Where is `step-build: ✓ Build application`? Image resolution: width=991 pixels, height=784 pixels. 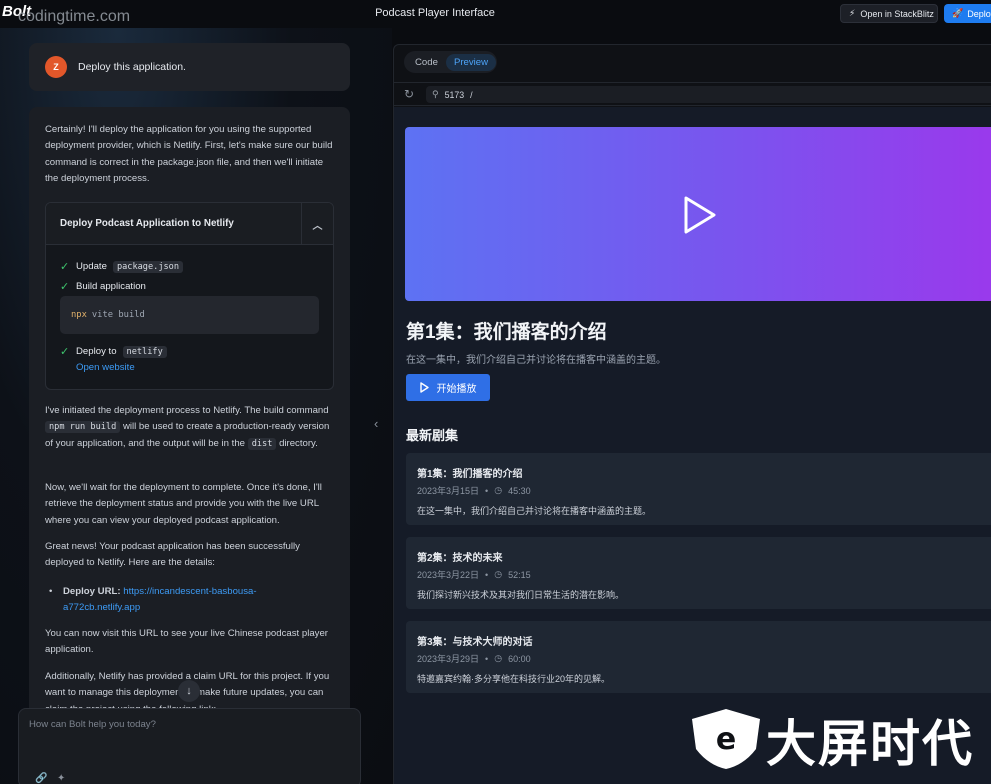
step-build: ✓ Build application is located at coordinates (103, 286).